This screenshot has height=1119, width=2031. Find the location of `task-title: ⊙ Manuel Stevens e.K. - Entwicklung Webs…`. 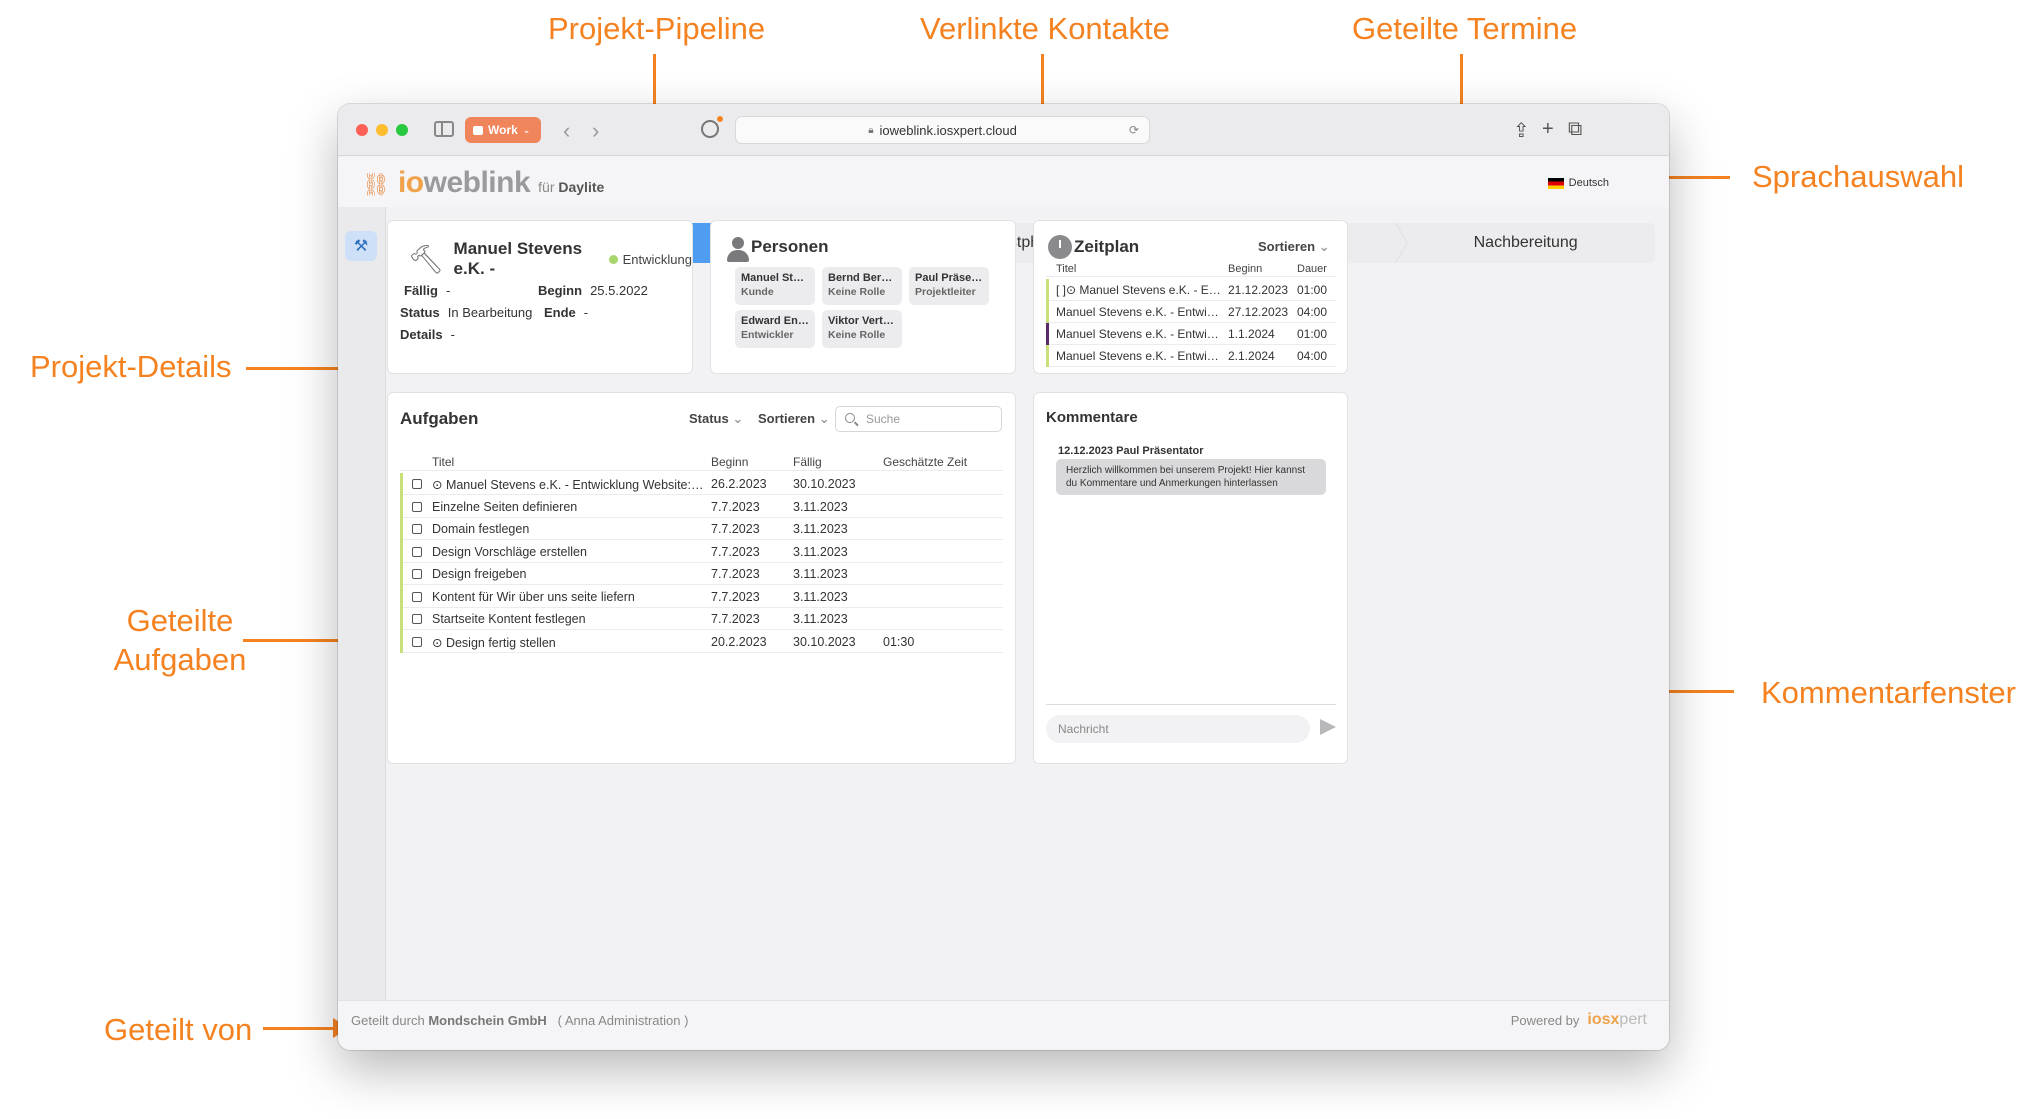

task-title: ⊙ Manuel Stevens e.K. - Entwicklung Webs… is located at coordinates (568, 485).